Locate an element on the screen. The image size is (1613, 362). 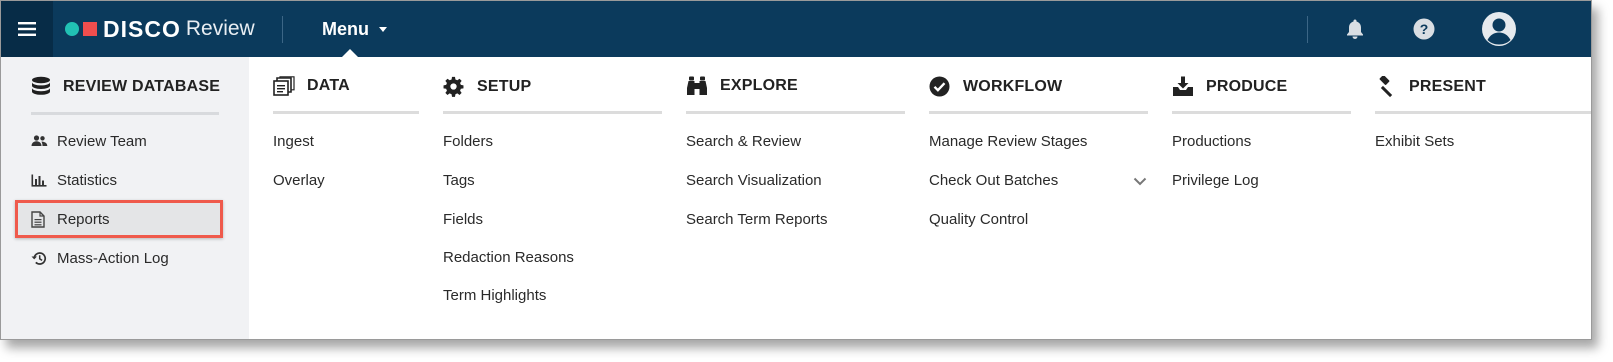
menu-item-search-term-reports: Search Term Reports is located at coordinates (756, 219).